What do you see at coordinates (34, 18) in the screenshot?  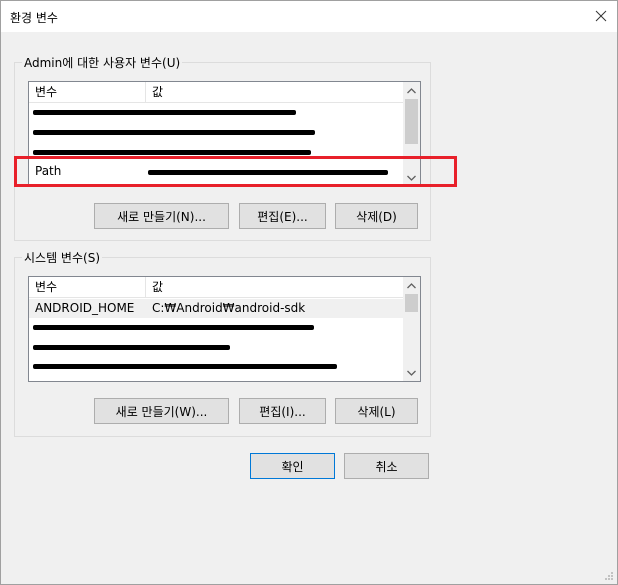 I see `window-title: 환경 변수` at bounding box center [34, 18].